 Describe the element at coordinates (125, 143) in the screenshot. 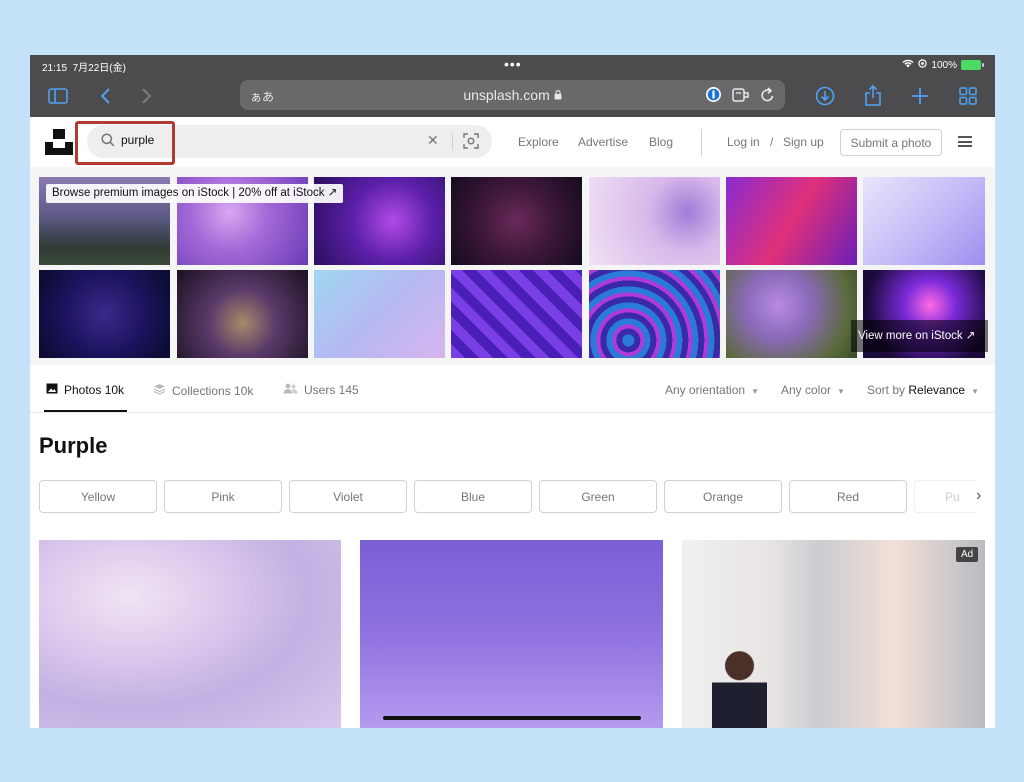

I see `search-highlight-box` at that location.